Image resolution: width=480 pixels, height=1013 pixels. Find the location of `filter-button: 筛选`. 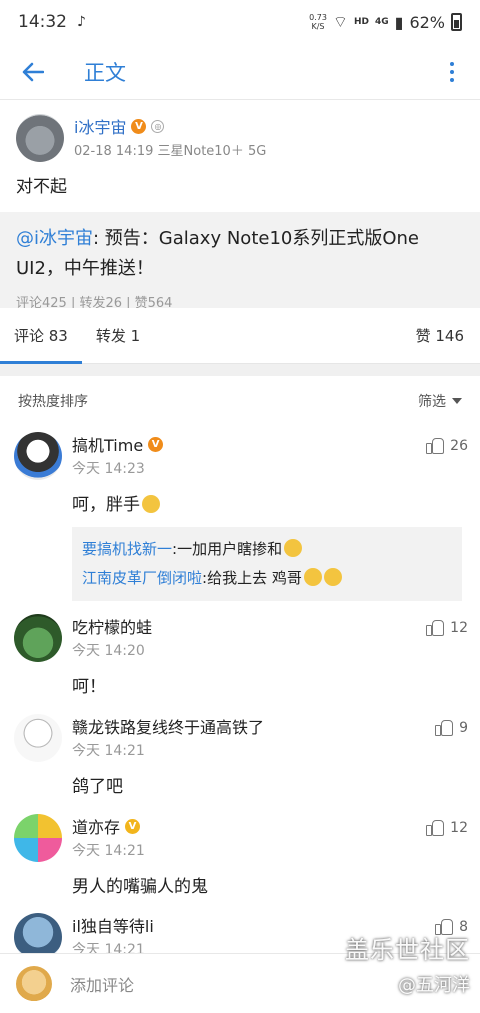

filter-button: 筛选 is located at coordinates (440, 401).